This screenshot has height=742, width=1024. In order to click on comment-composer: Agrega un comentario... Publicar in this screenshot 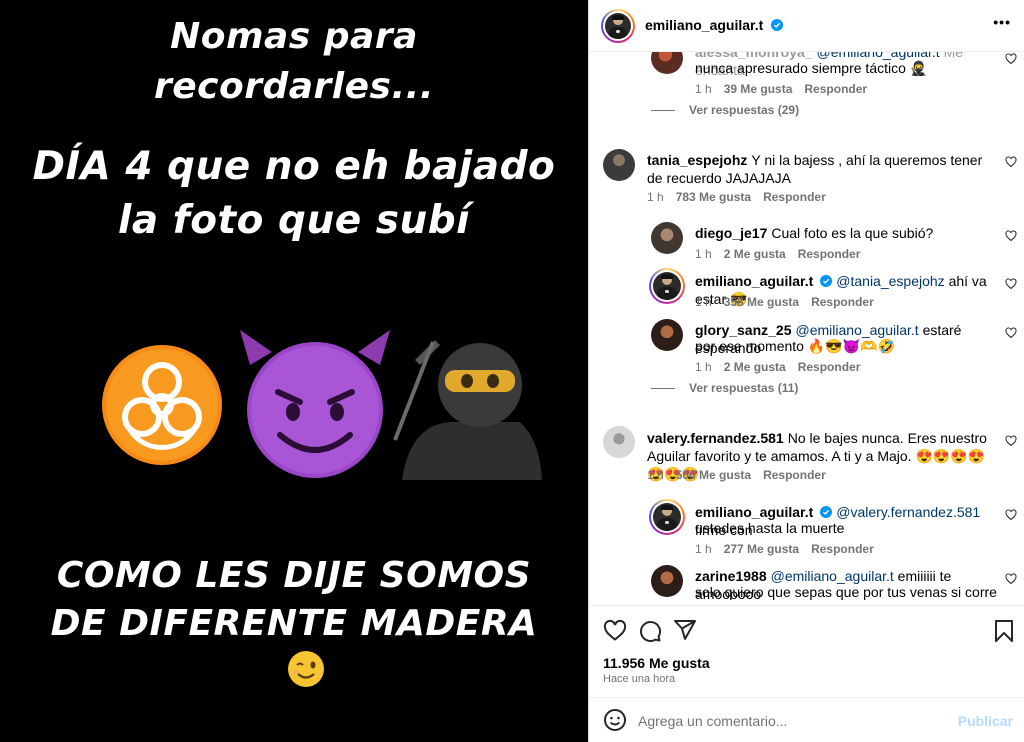, I will do `click(806, 719)`.